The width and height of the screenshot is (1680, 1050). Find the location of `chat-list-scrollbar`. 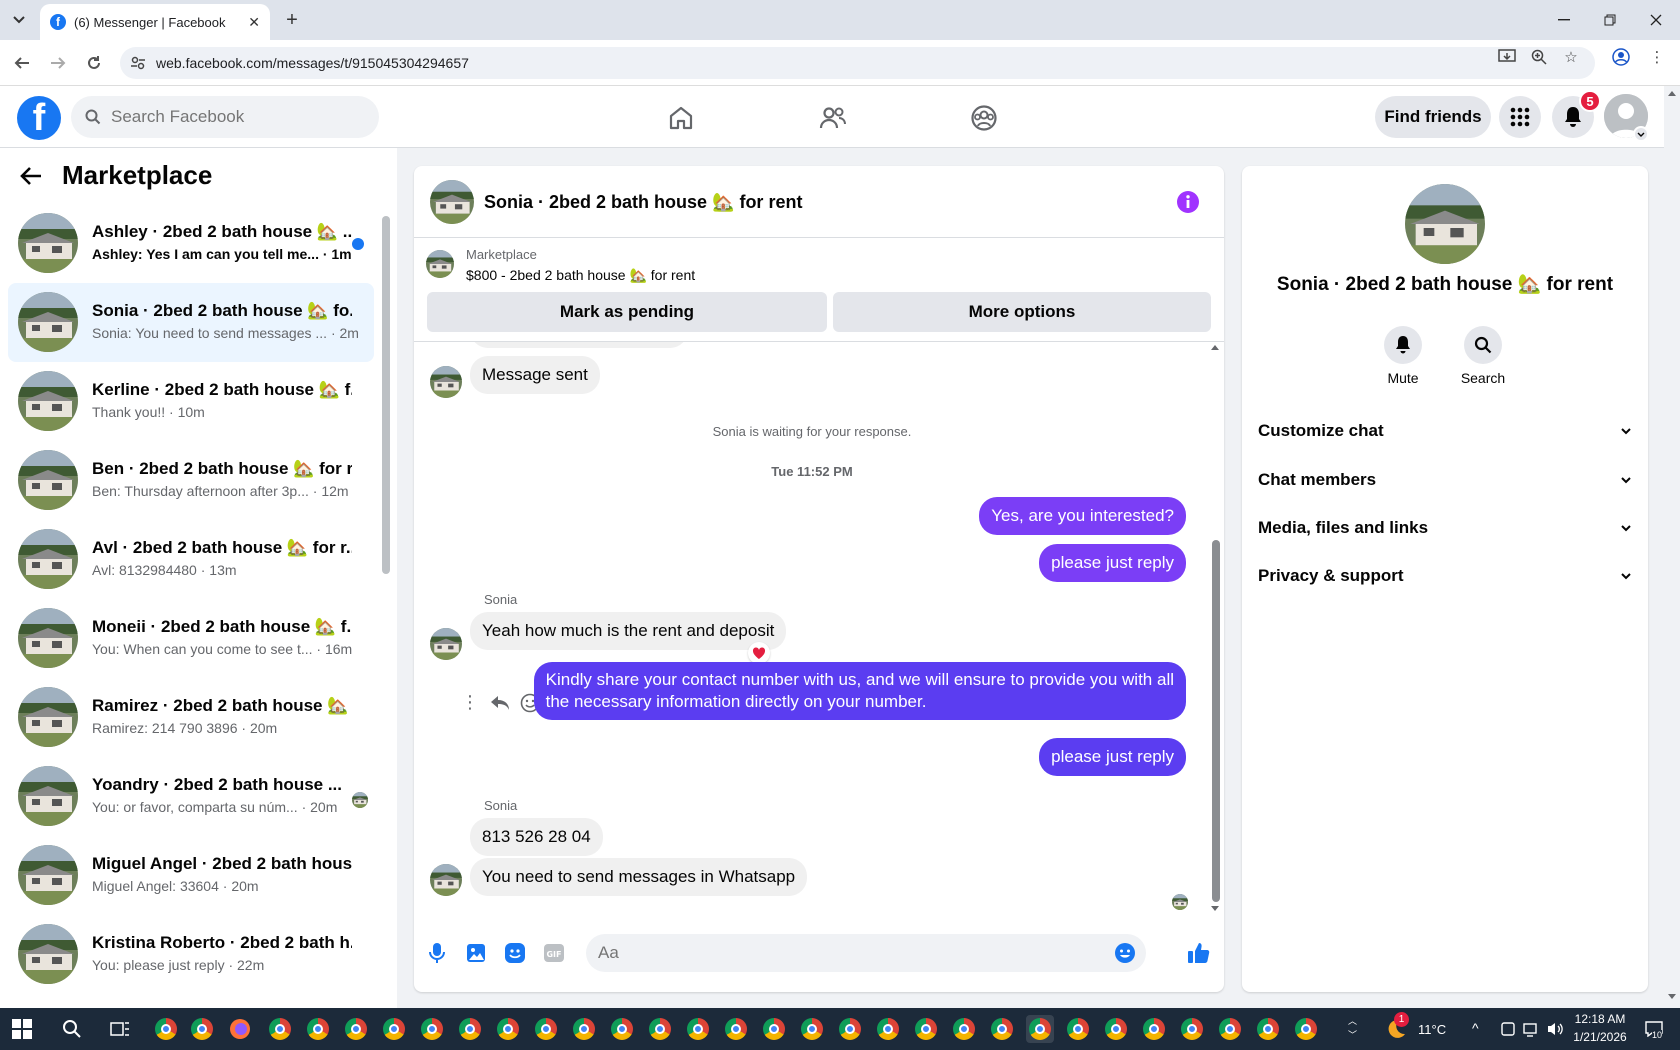

chat-list-scrollbar is located at coordinates (386, 604).